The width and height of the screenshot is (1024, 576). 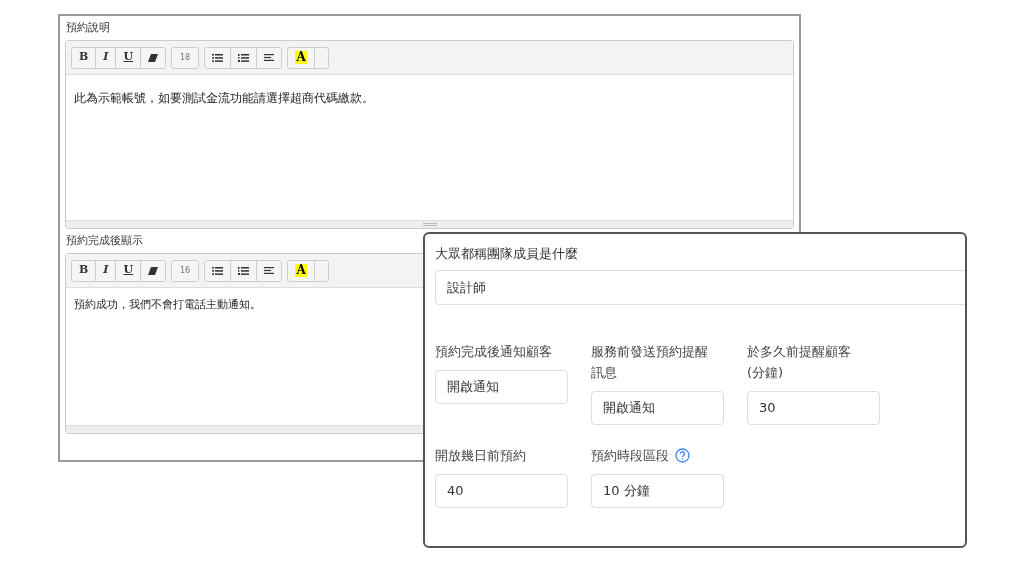 I want to click on editor-text: 此為示範帳號，如要測試金流功能請選擇超商代碼繳款。, so click(x=224, y=98).